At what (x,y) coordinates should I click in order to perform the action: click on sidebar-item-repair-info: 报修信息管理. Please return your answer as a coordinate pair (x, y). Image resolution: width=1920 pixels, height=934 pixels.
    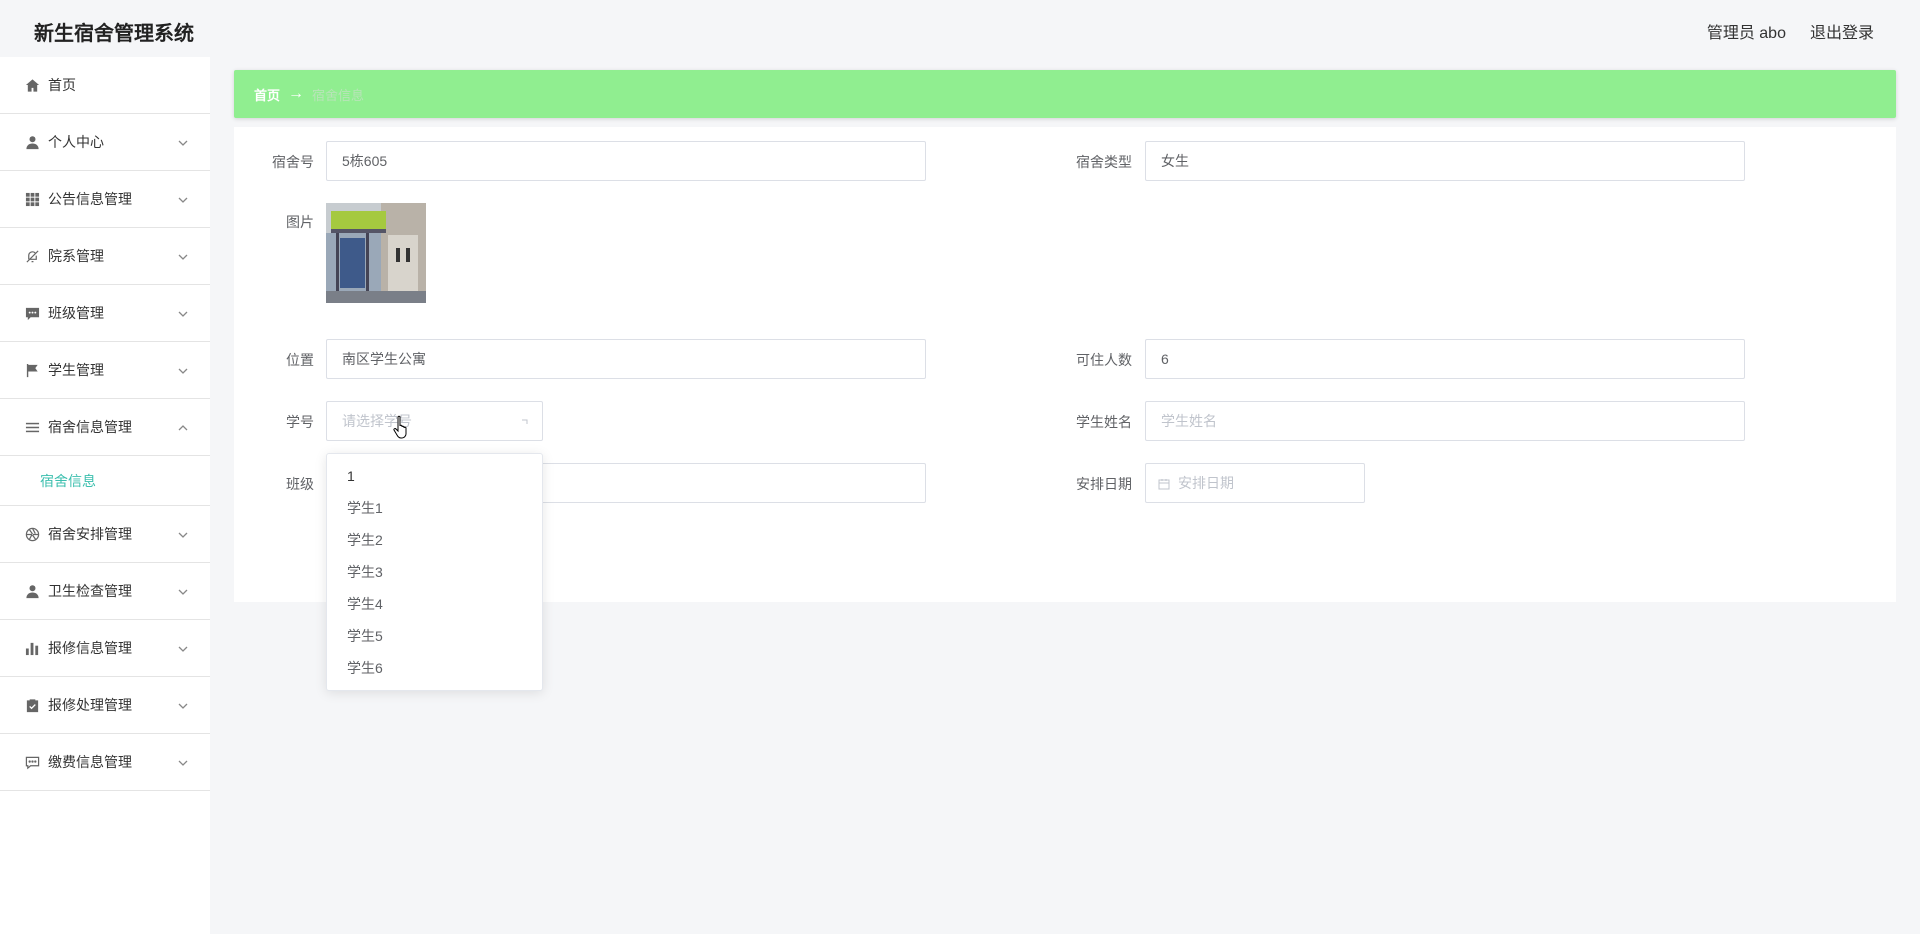
    Looking at the image, I should click on (105, 648).